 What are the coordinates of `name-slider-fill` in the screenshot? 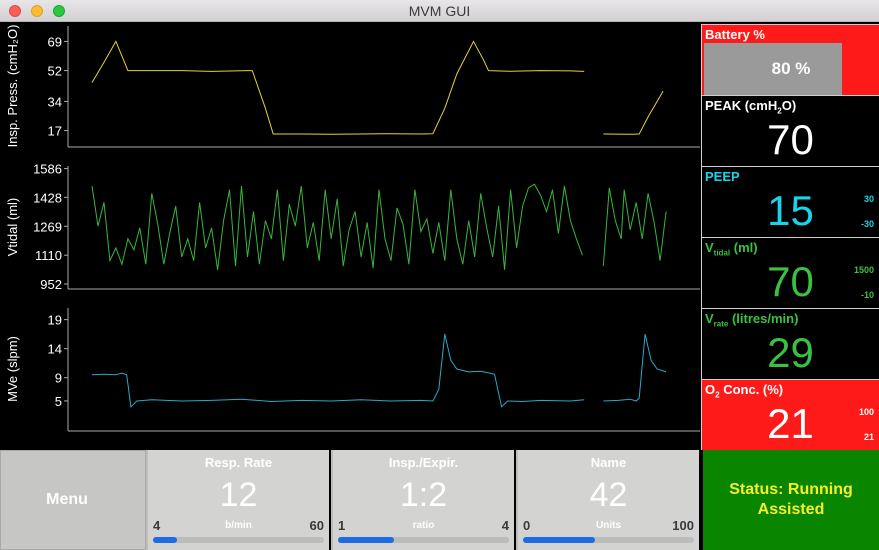 It's located at (559, 540).